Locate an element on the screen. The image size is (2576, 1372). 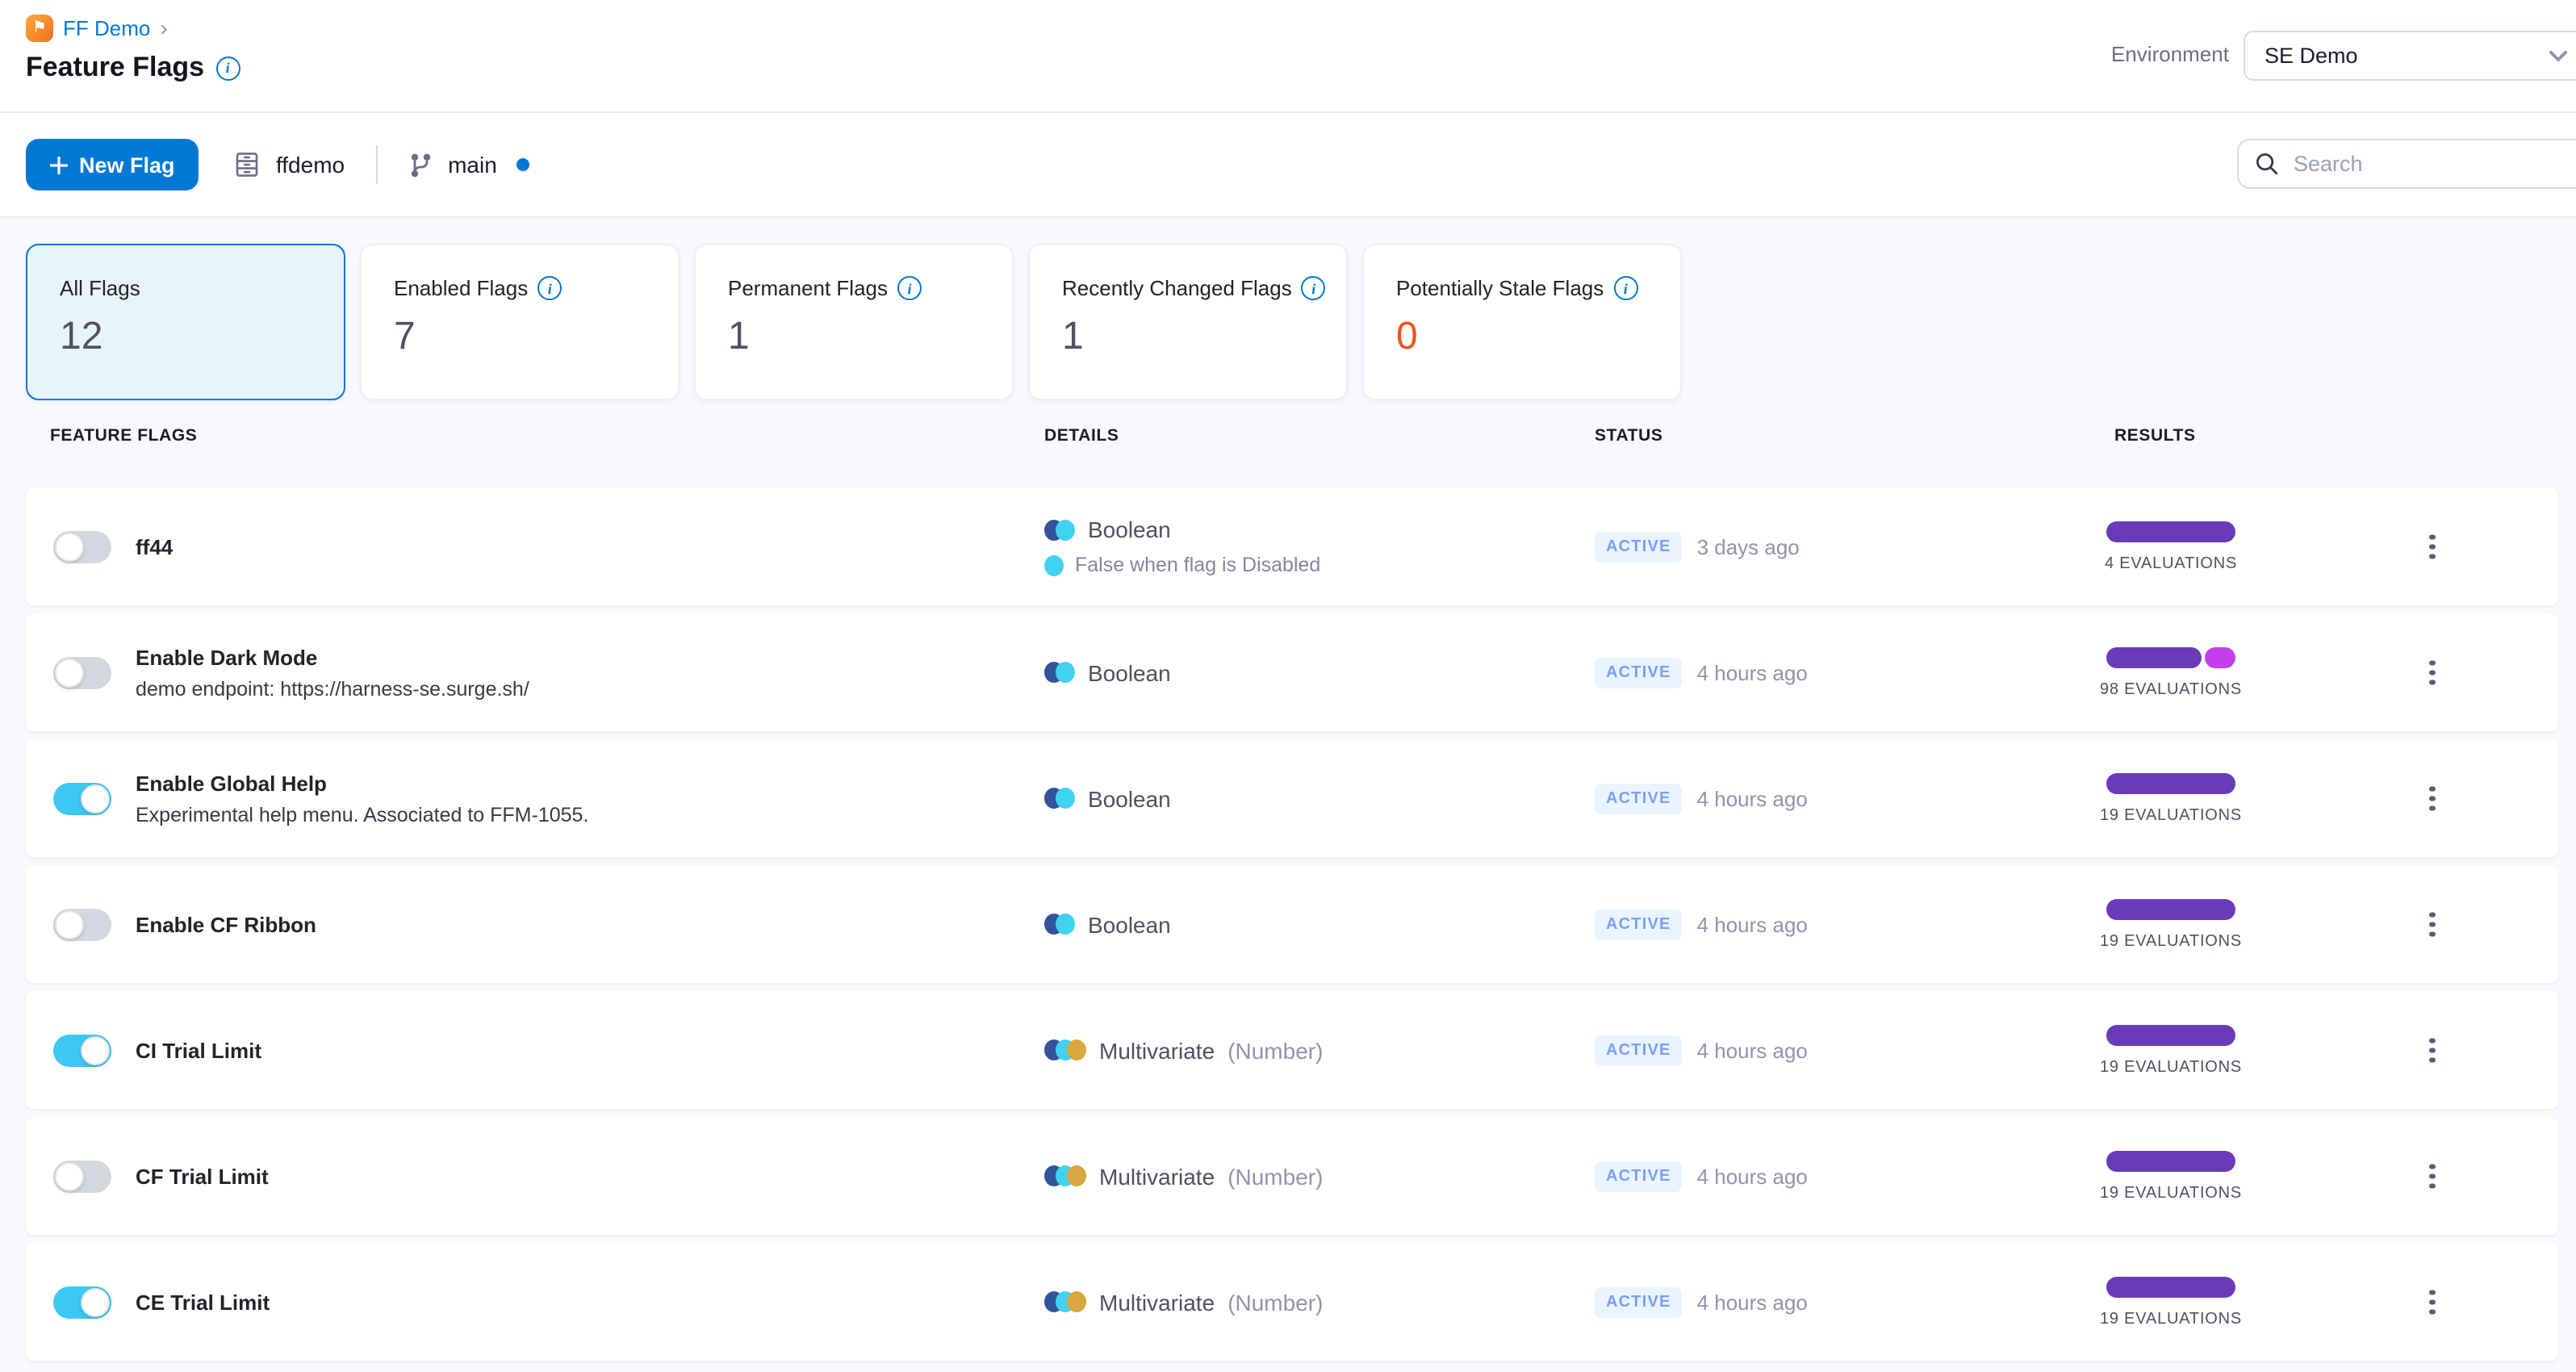
flag-name: CI Trial Limit is located at coordinates (198, 1050).